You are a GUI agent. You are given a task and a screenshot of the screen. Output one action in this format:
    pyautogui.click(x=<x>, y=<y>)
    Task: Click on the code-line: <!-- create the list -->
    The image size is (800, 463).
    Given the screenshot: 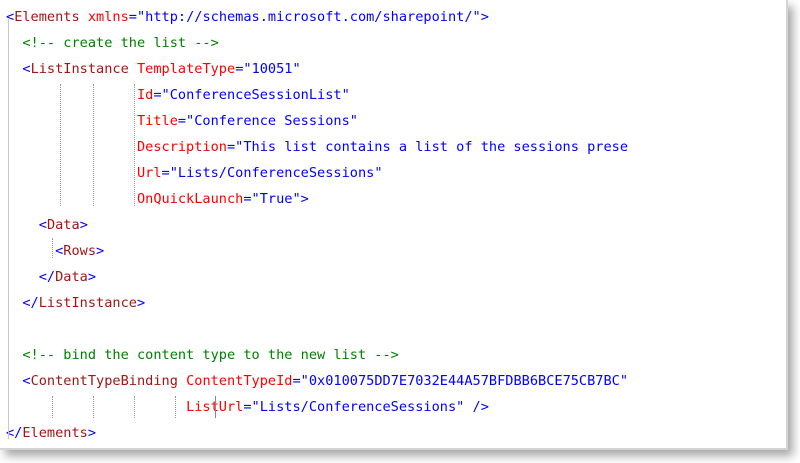 What is the action you would take?
    pyautogui.click(x=112, y=43)
    